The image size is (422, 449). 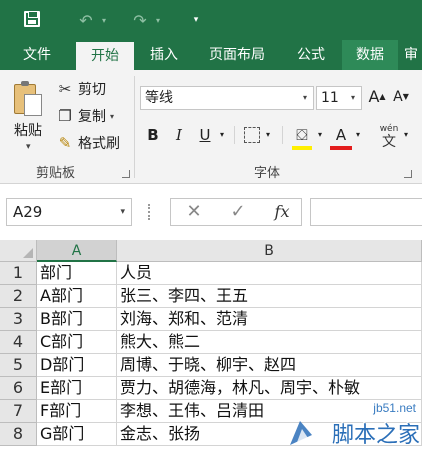 What do you see at coordinates (408, 174) in the screenshot?
I see `font-launcher-icon` at bounding box center [408, 174].